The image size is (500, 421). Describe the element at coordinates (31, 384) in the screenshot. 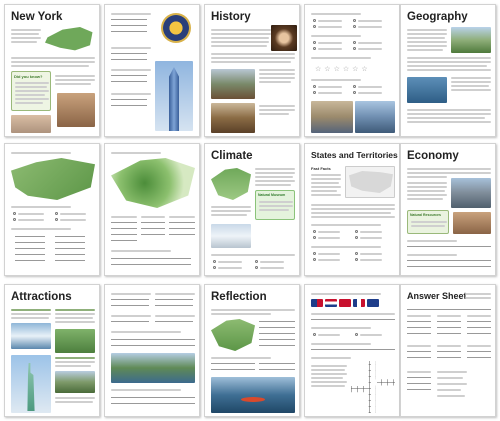

I see `statue-of-liberty-photo` at that location.